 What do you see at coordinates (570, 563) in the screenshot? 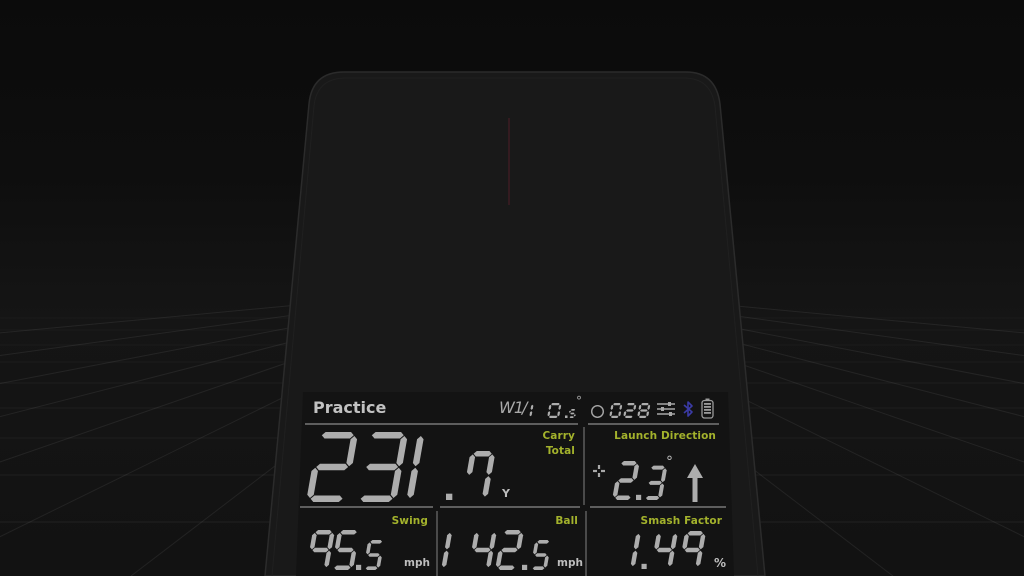
I see `ball-speed-unit: mph` at bounding box center [570, 563].